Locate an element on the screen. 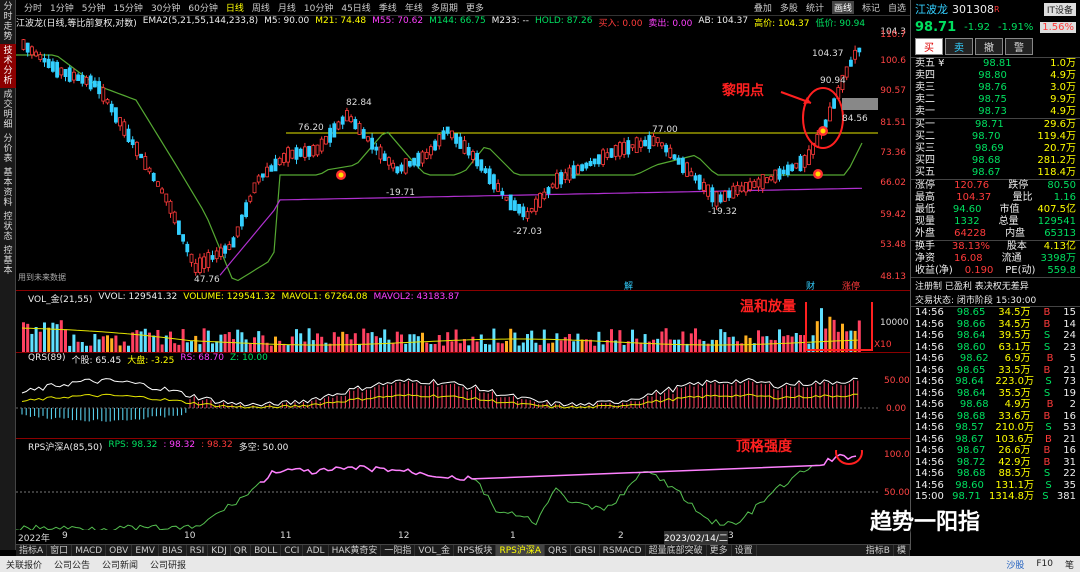  tab-hak: HAK黄奇安 is located at coordinates (355, 550).